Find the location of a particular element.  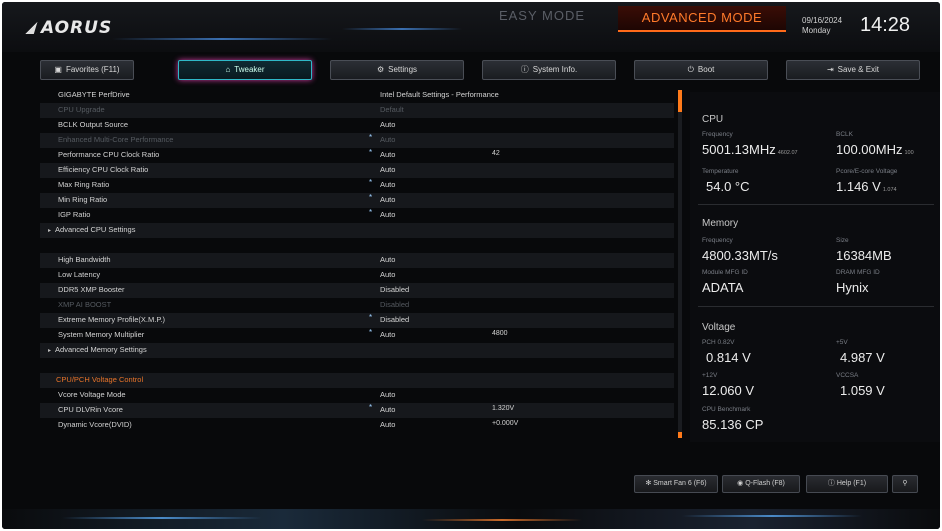

cpu-benchmark-label: CPU Benchmark is located at coordinates (726, 409).